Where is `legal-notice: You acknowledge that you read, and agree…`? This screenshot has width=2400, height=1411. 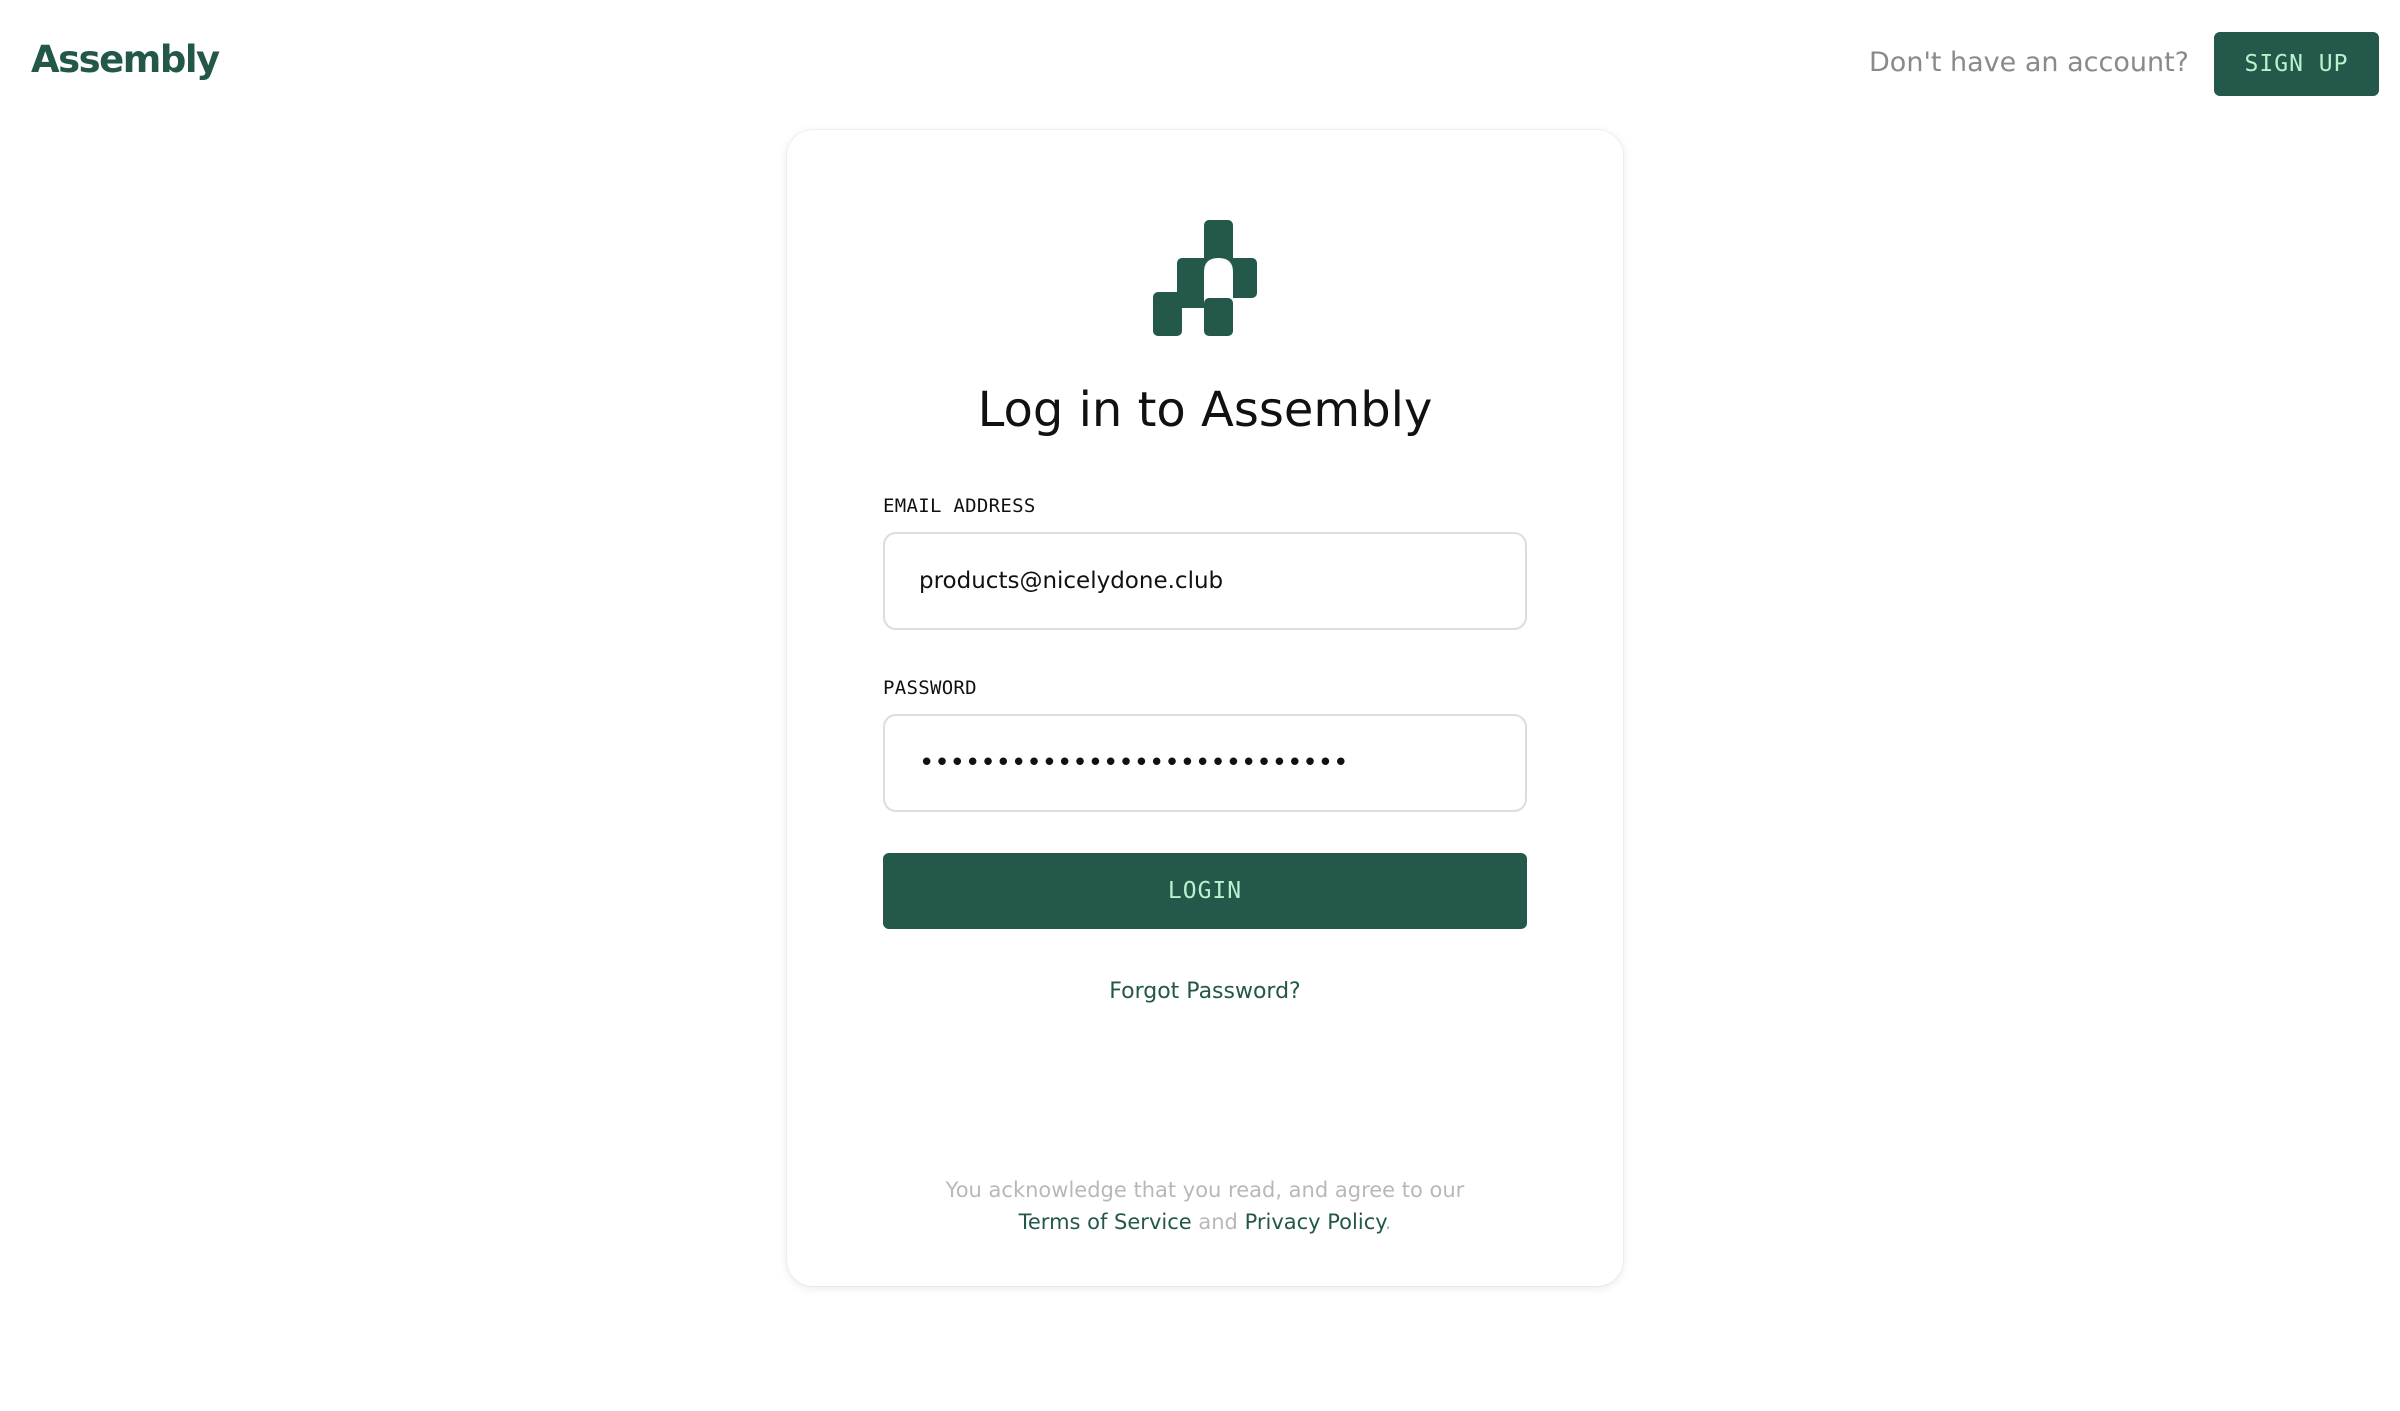
legal-notice: You acknowledge that you read, and agree… is located at coordinates (1205, 1206).